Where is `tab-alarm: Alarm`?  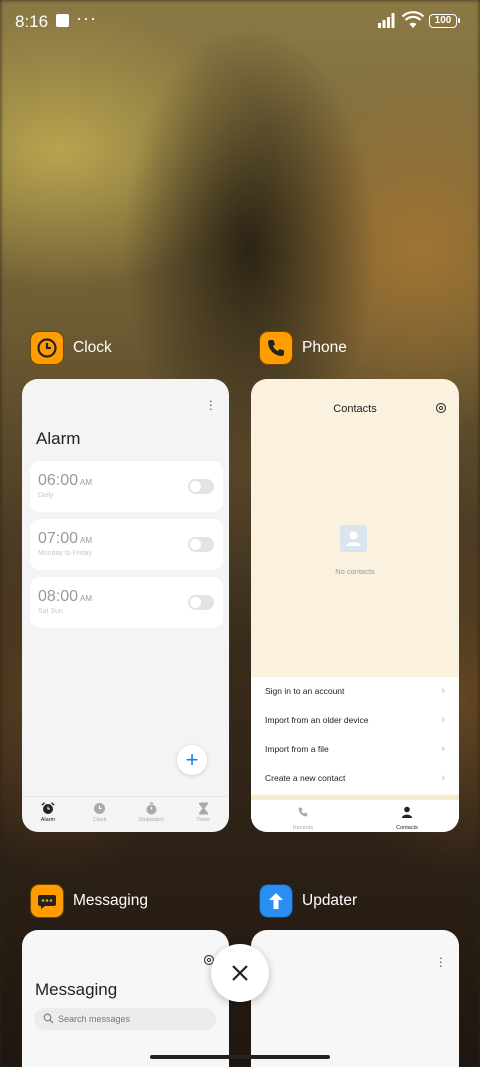
tab-alarm: Alarm is located at coordinates (48, 814).